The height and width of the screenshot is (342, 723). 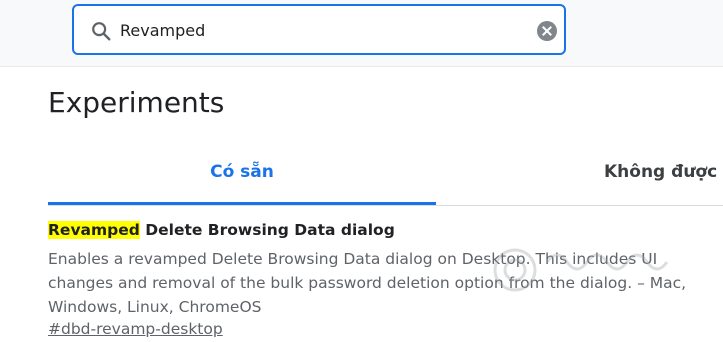 I want to click on search-box, so click(x=319, y=29).